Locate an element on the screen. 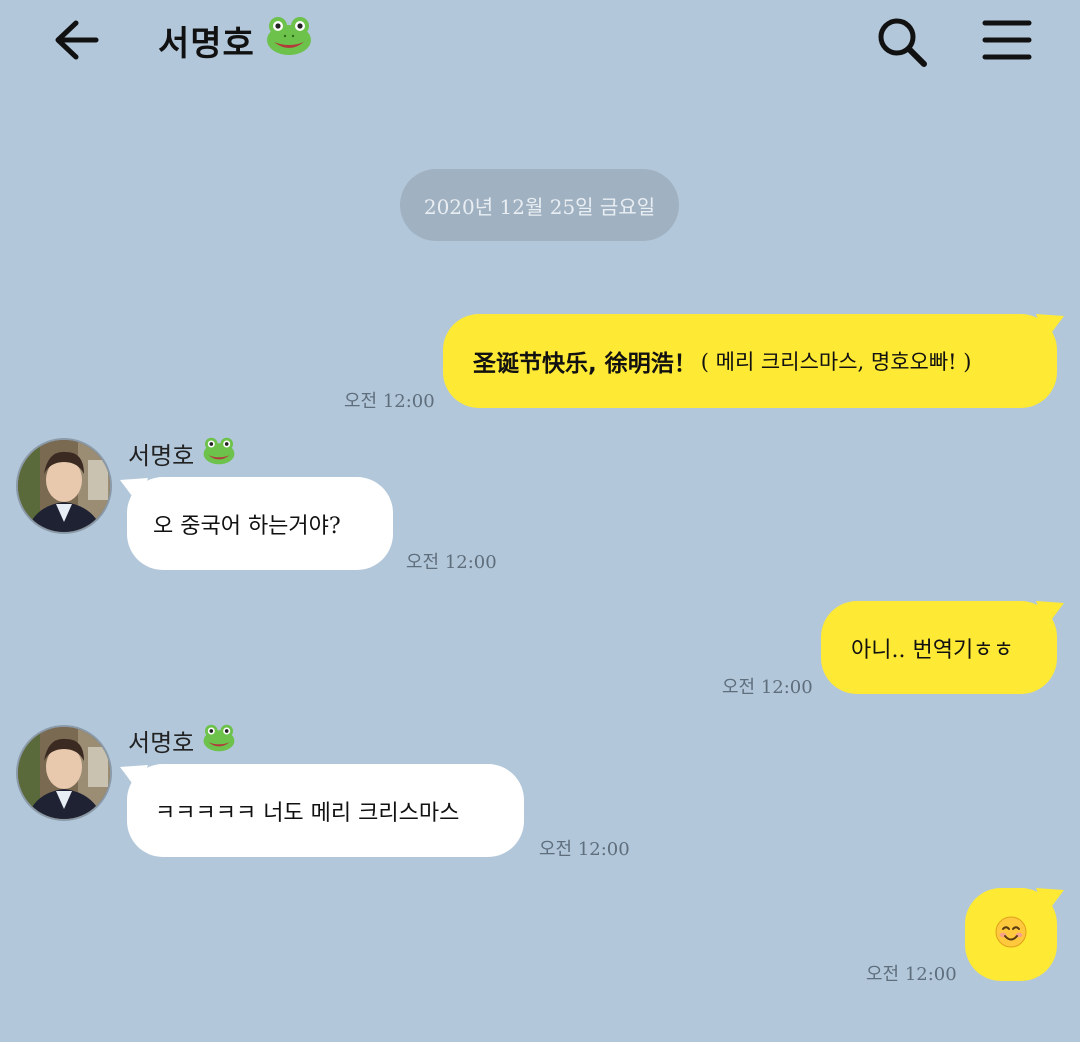  message-text-suffix: ( 메리 크리스마스, 명호오빠! ) is located at coordinates (836, 362).